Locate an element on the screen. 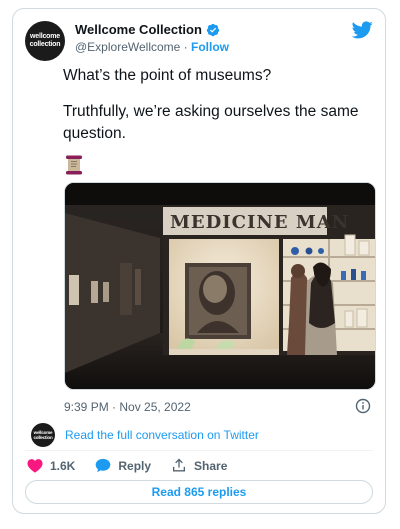 This screenshot has width=400, height=529. reply-bubble-icon is located at coordinates (103, 465).